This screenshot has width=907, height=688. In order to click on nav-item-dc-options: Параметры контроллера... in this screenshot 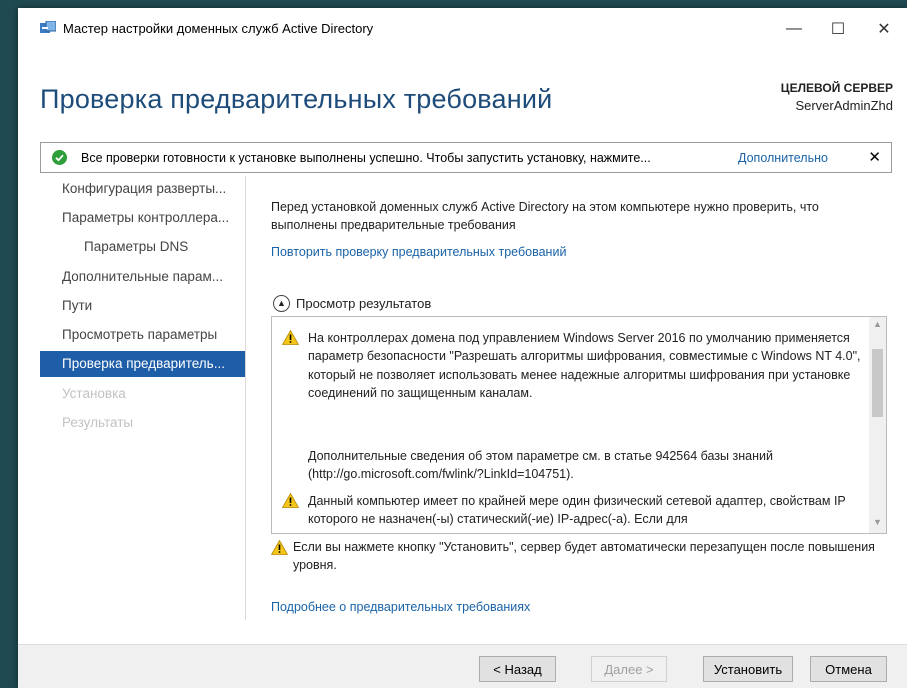, I will do `click(142, 218)`.